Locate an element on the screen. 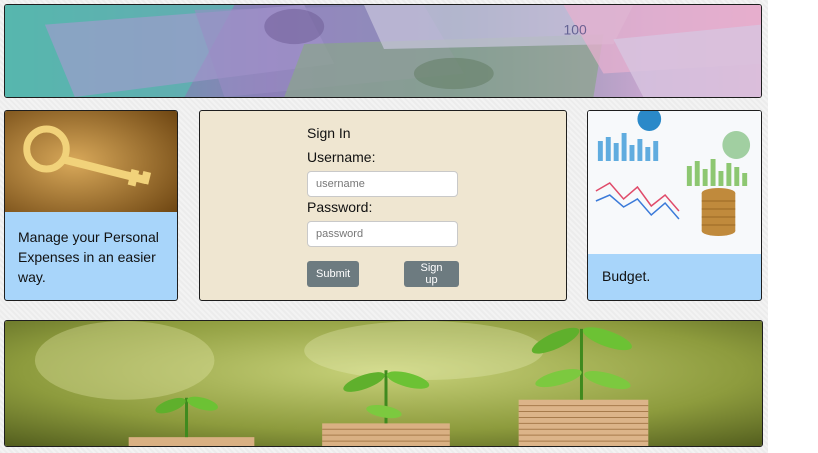 The height and width of the screenshot is (453, 818). charts-and-coins-image is located at coordinates (674, 182).